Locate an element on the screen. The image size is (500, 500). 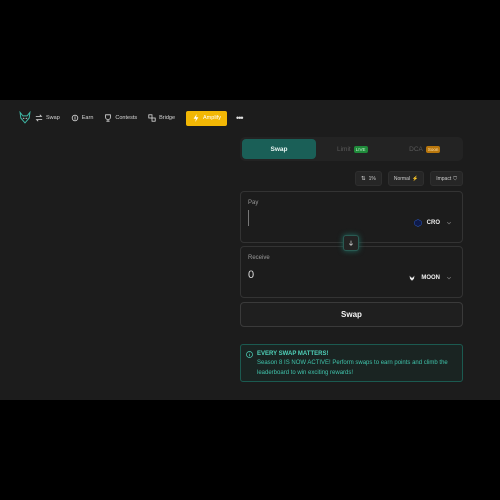
receive-token-selector: MOON is located at coordinates (430, 278).